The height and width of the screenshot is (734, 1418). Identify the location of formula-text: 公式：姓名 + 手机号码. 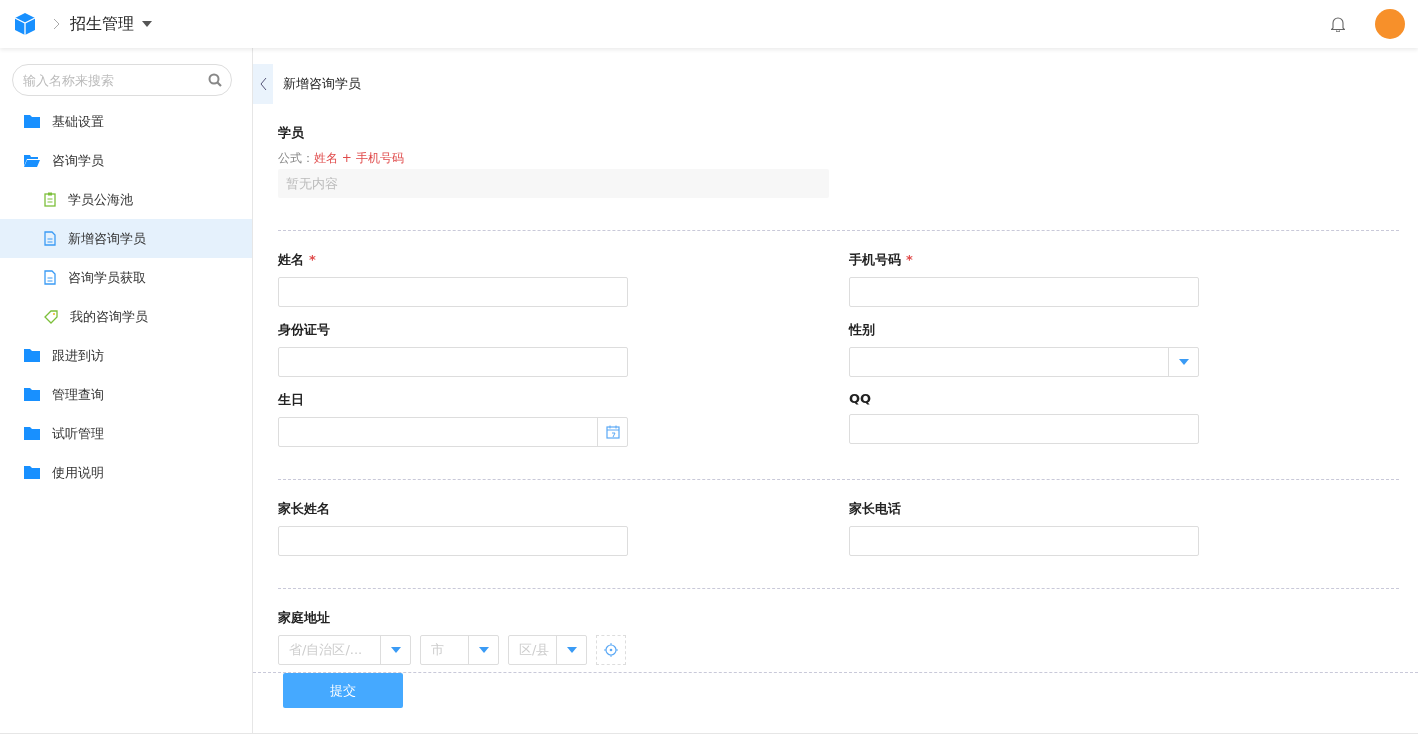
(341, 158).